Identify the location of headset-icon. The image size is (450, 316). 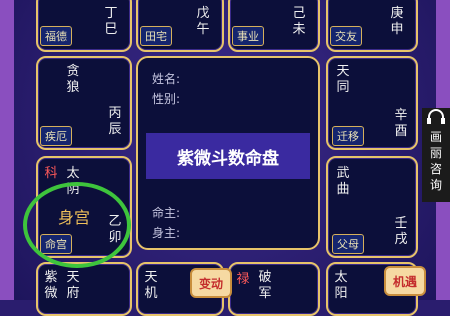
(436, 116).